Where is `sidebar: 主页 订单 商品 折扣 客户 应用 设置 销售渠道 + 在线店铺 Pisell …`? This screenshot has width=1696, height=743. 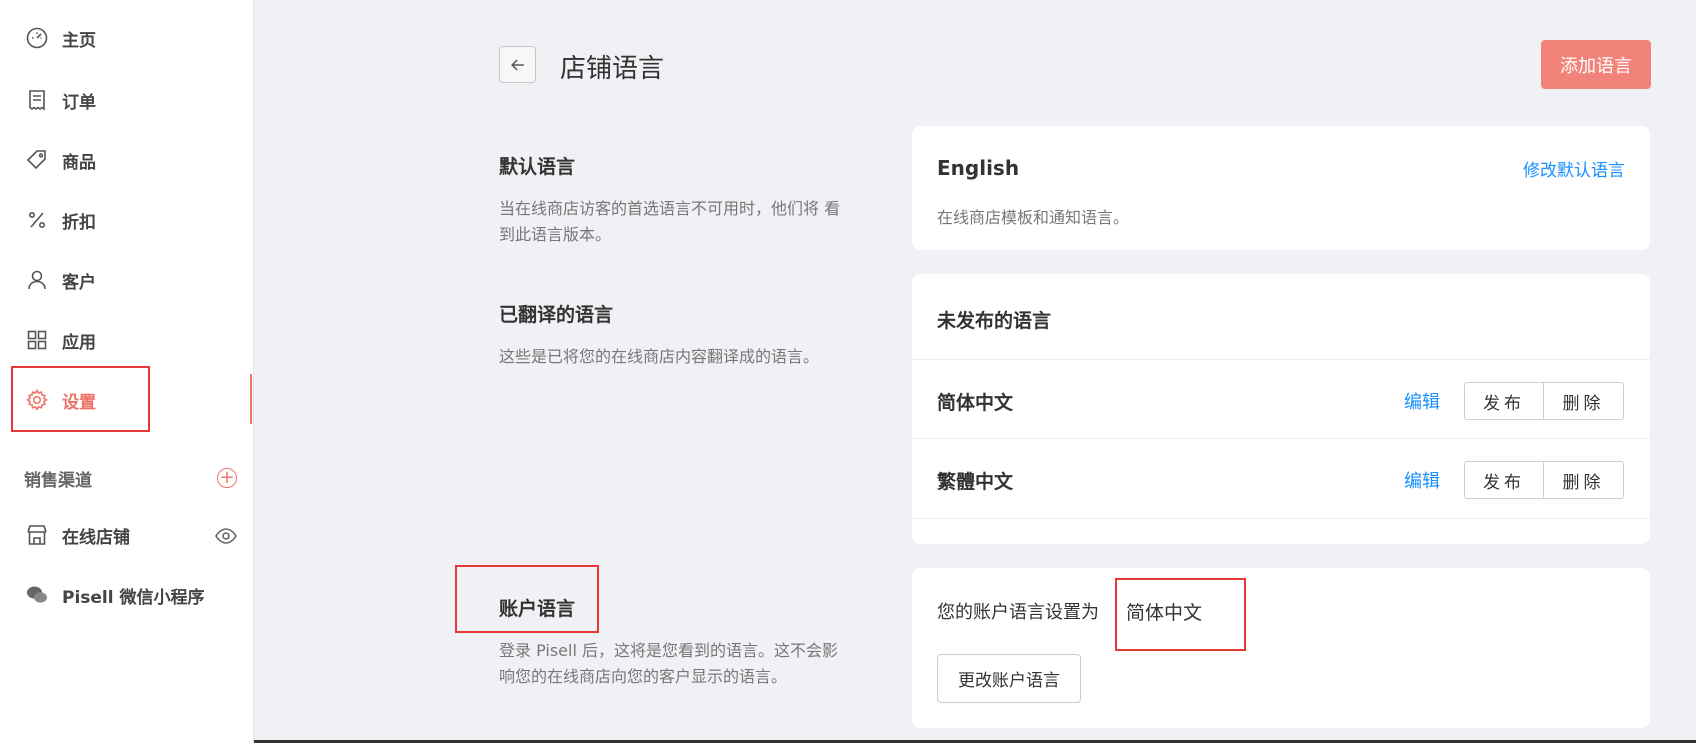
sidebar: 主页 订单 商品 折扣 客户 应用 设置 销售渠道 + 在线店铺 Pisell … is located at coordinates (127, 371).